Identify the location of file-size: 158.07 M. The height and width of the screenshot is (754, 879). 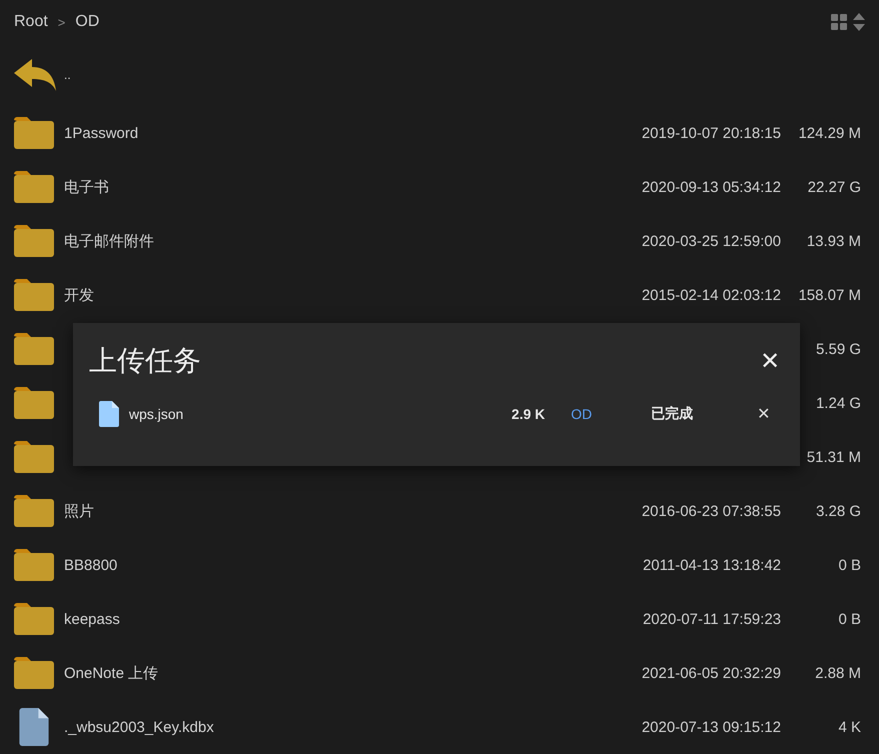
(829, 295).